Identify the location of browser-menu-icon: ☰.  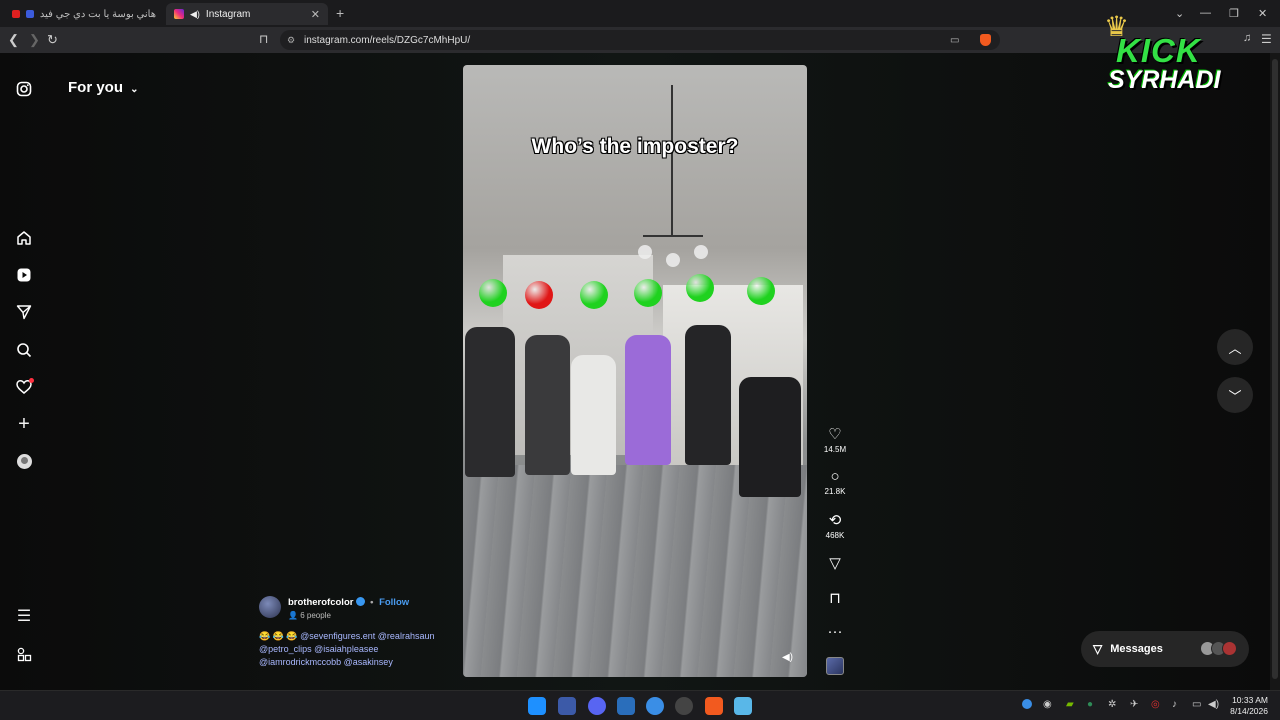
(1266, 39).